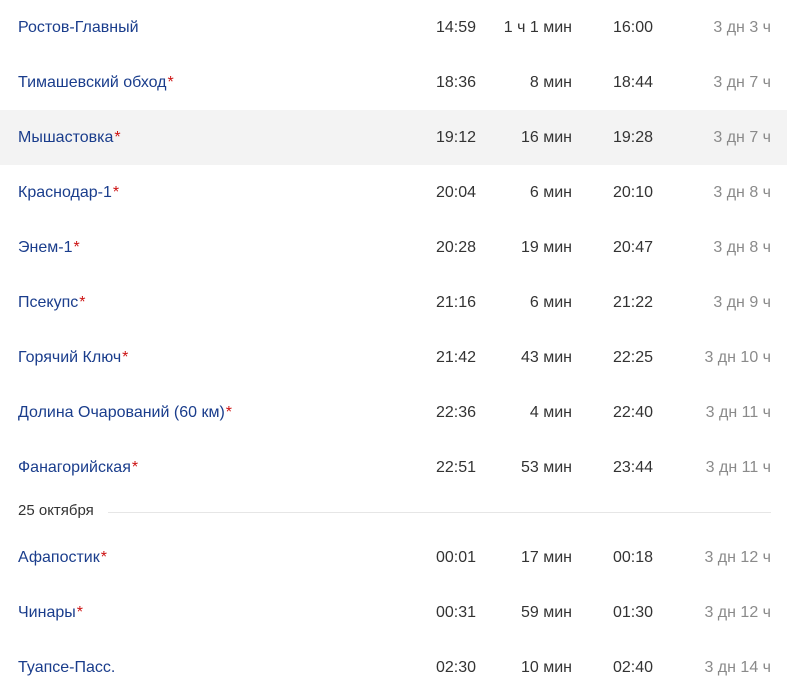 This screenshot has height=695, width=787. I want to click on arrival-time: 21:42, so click(455, 357).